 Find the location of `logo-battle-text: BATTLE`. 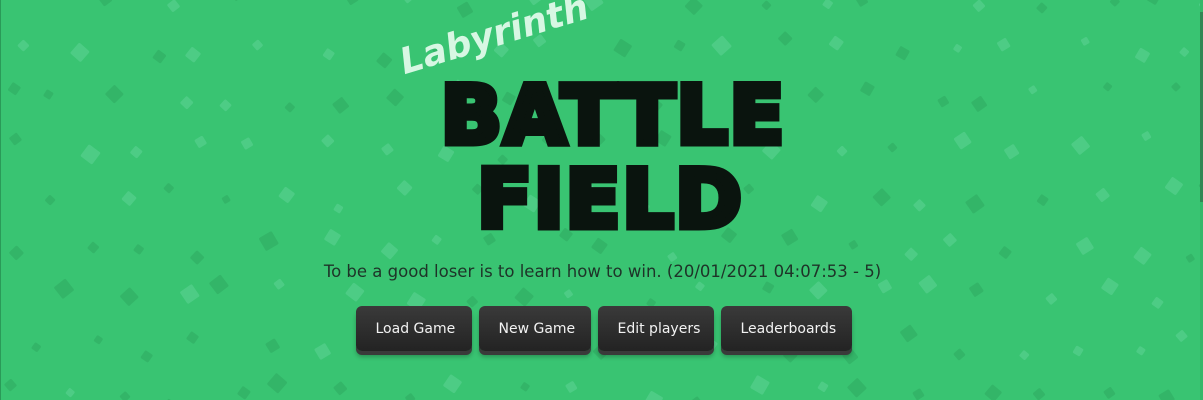

logo-battle-text: BATTLE is located at coordinates (612, 115).